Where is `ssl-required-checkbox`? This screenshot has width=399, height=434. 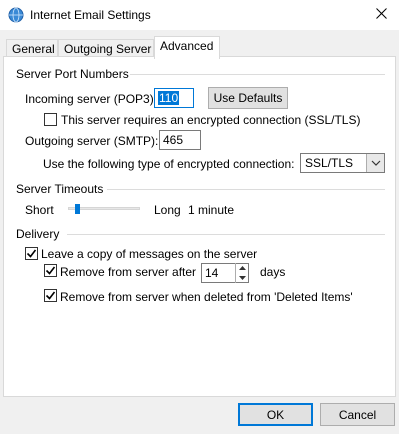 ssl-required-checkbox is located at coordinates (50, 119).